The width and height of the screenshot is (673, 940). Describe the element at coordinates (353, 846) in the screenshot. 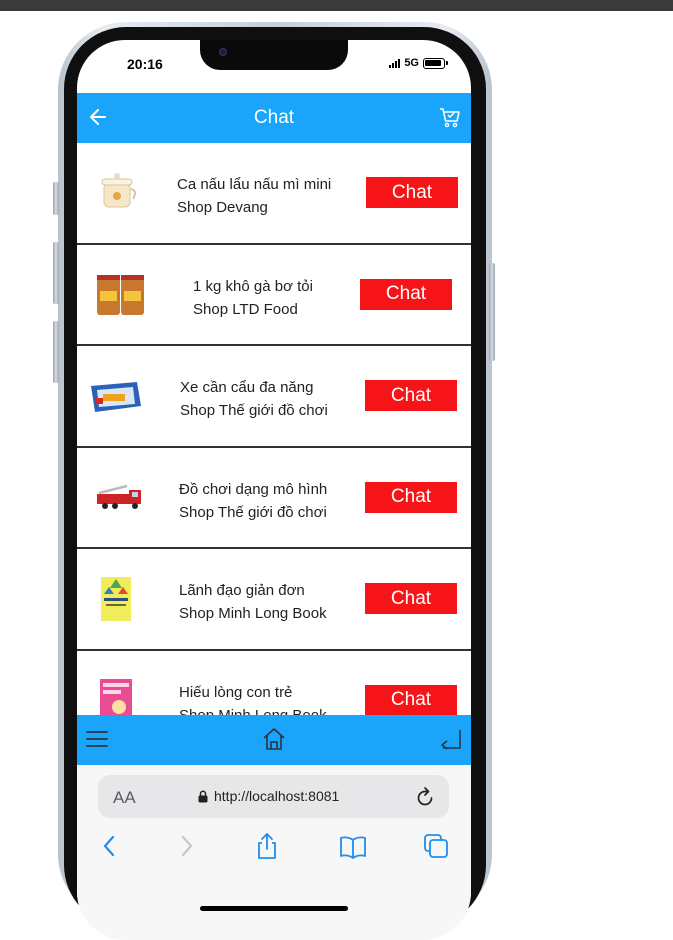

I see `bookmarks-icon` at that location.